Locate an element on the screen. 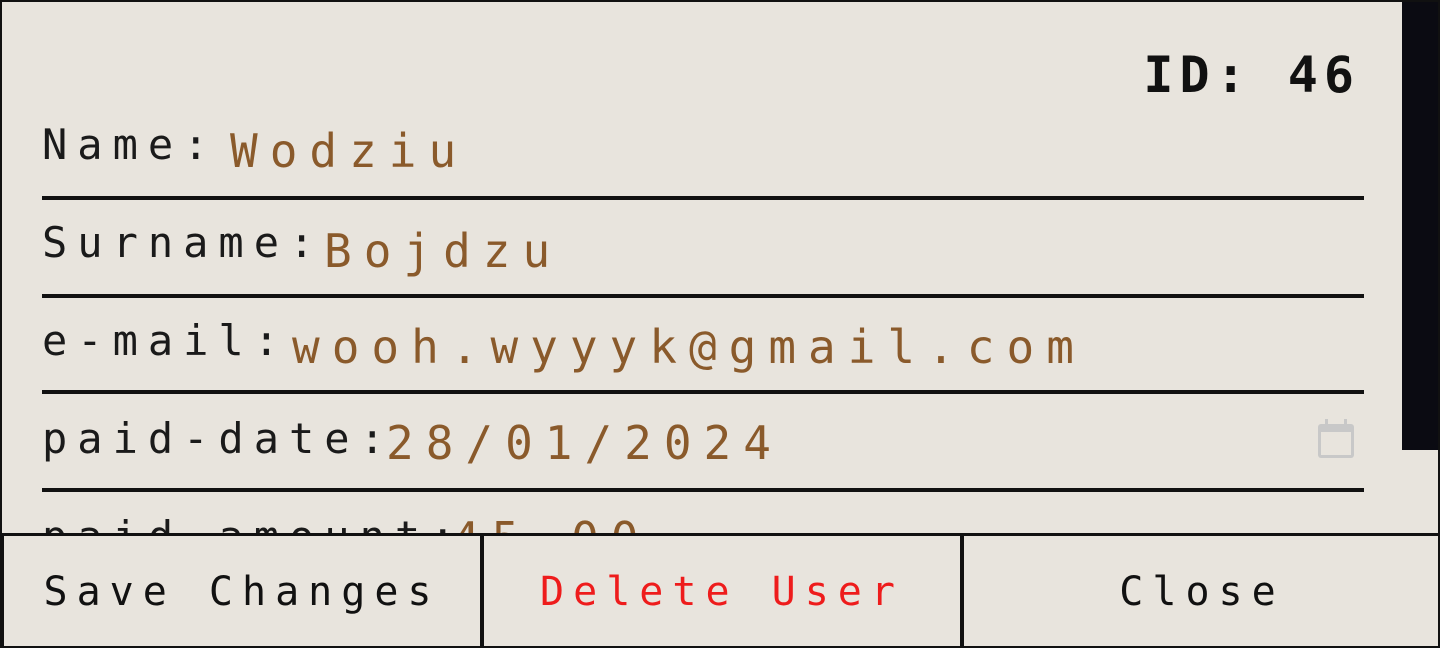 Image resolution: width=1440 pixels, height=648 pixels. name-field: Wodziu is located at coordinates (349, 151).